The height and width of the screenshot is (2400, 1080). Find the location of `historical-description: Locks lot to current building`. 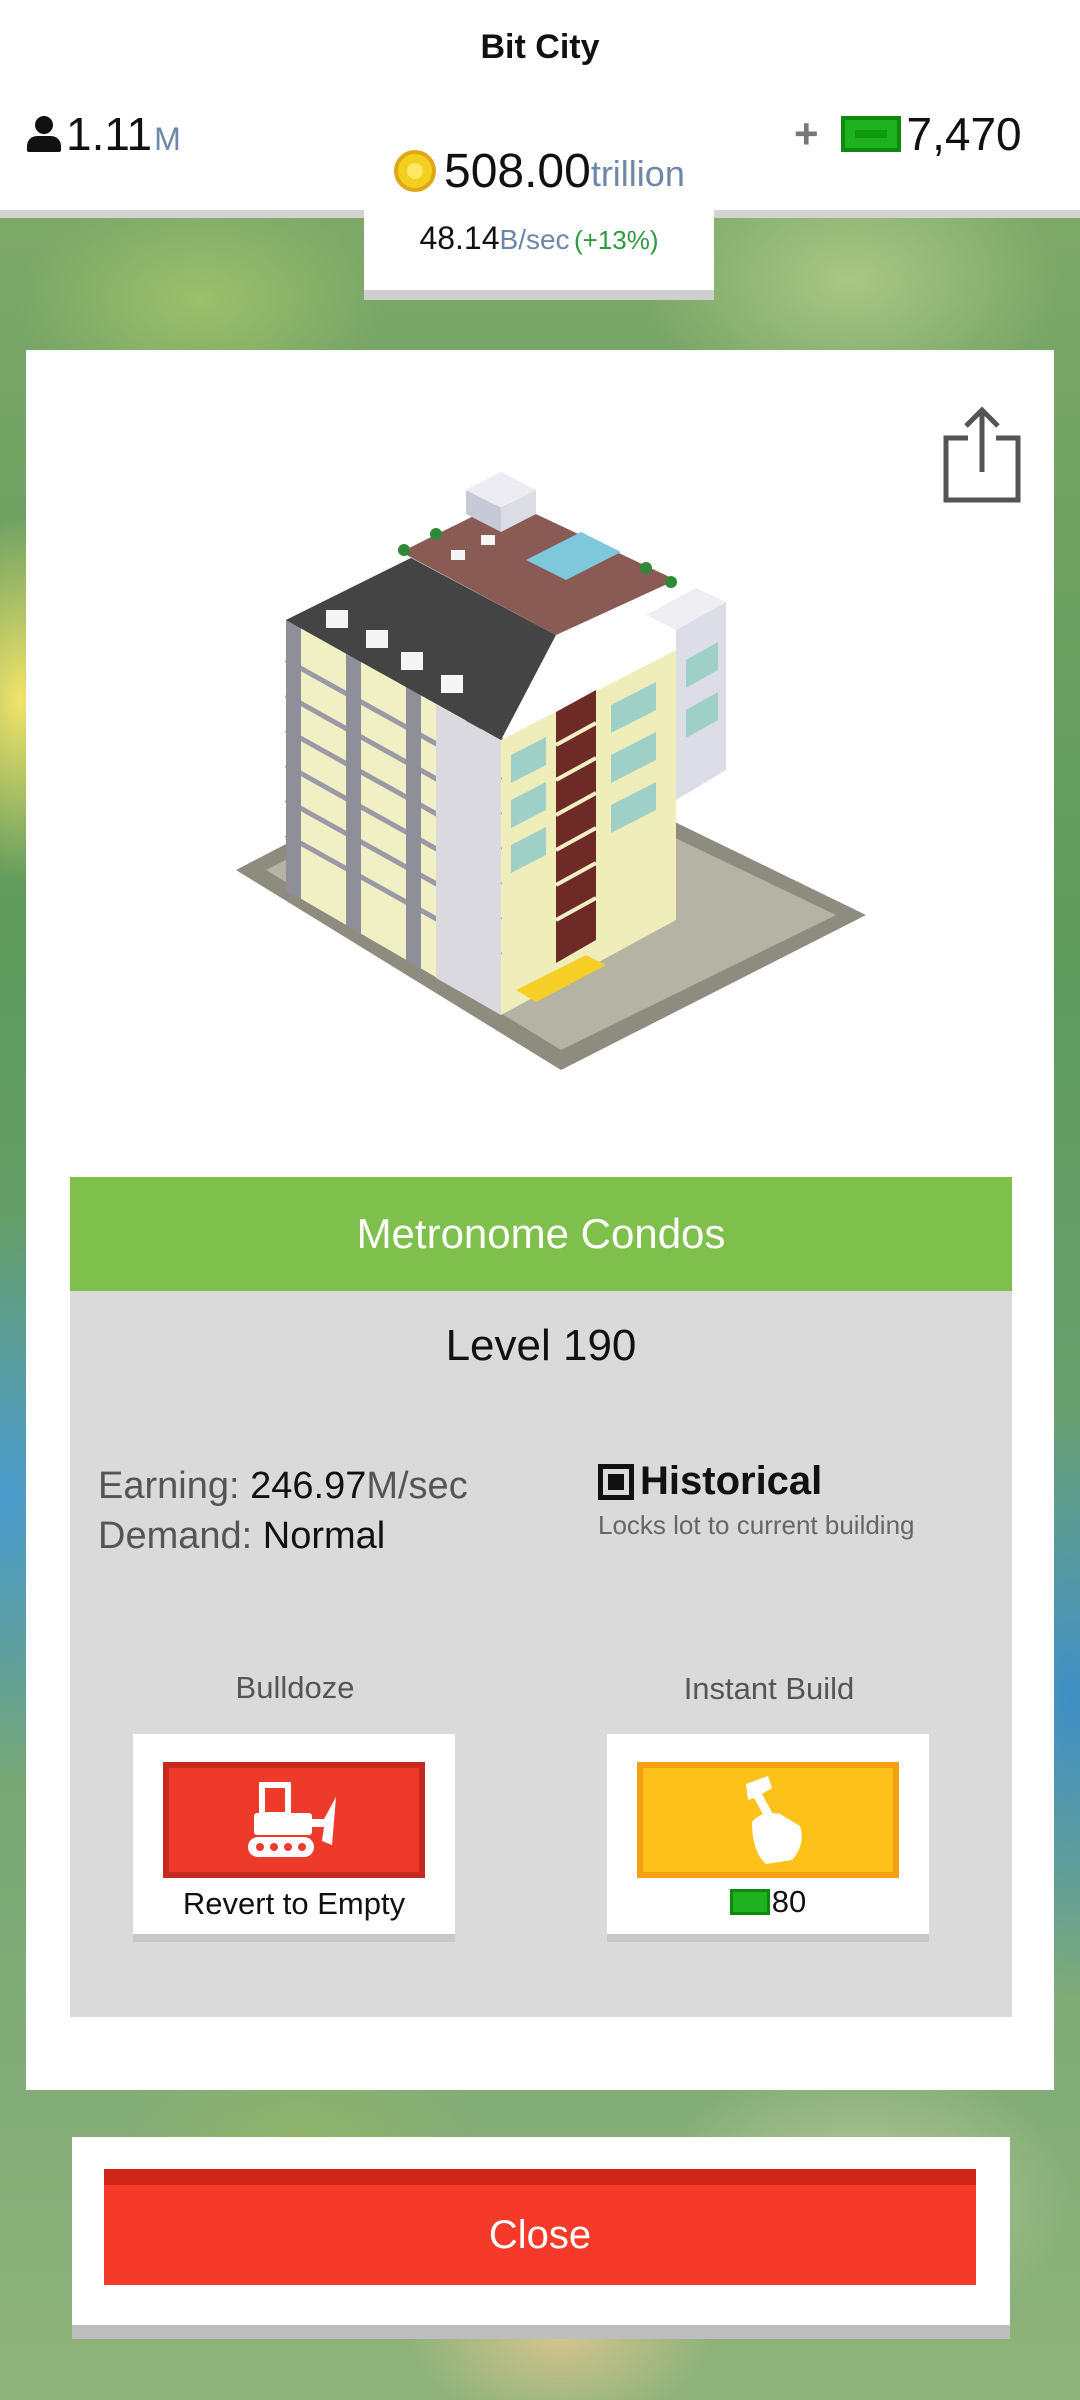

historical-description: Locks lot to current building is located at coordinates (756, 1525).